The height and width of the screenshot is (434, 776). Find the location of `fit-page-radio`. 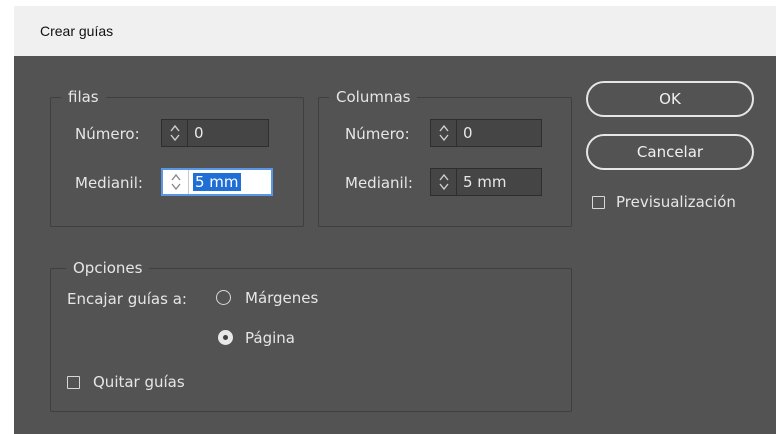

fit-page-radio is located at coordinates (225, 337).